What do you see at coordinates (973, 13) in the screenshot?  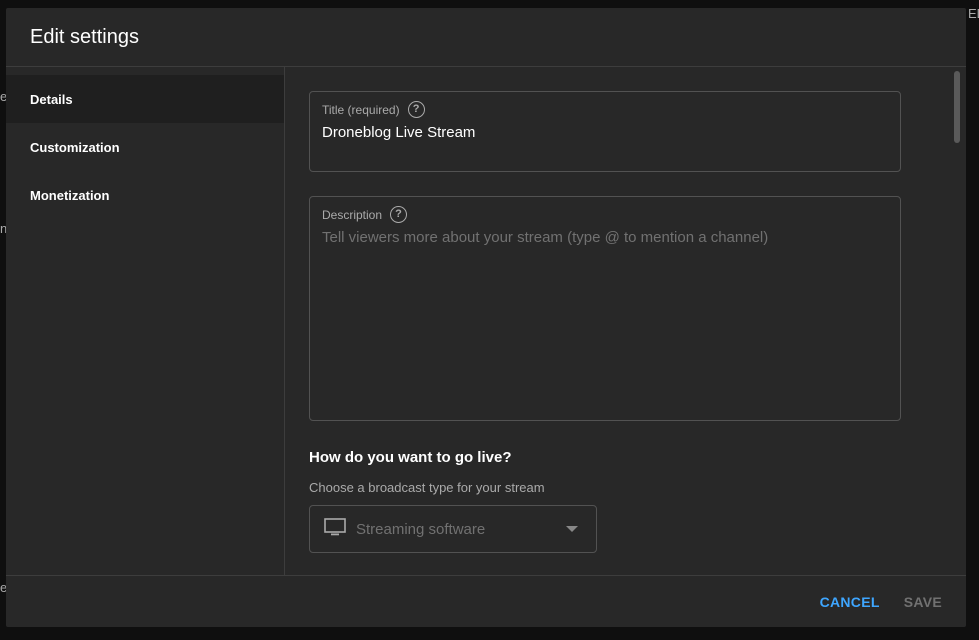 I see `background-text-fragment: ED` at bounding box center [973, 13].